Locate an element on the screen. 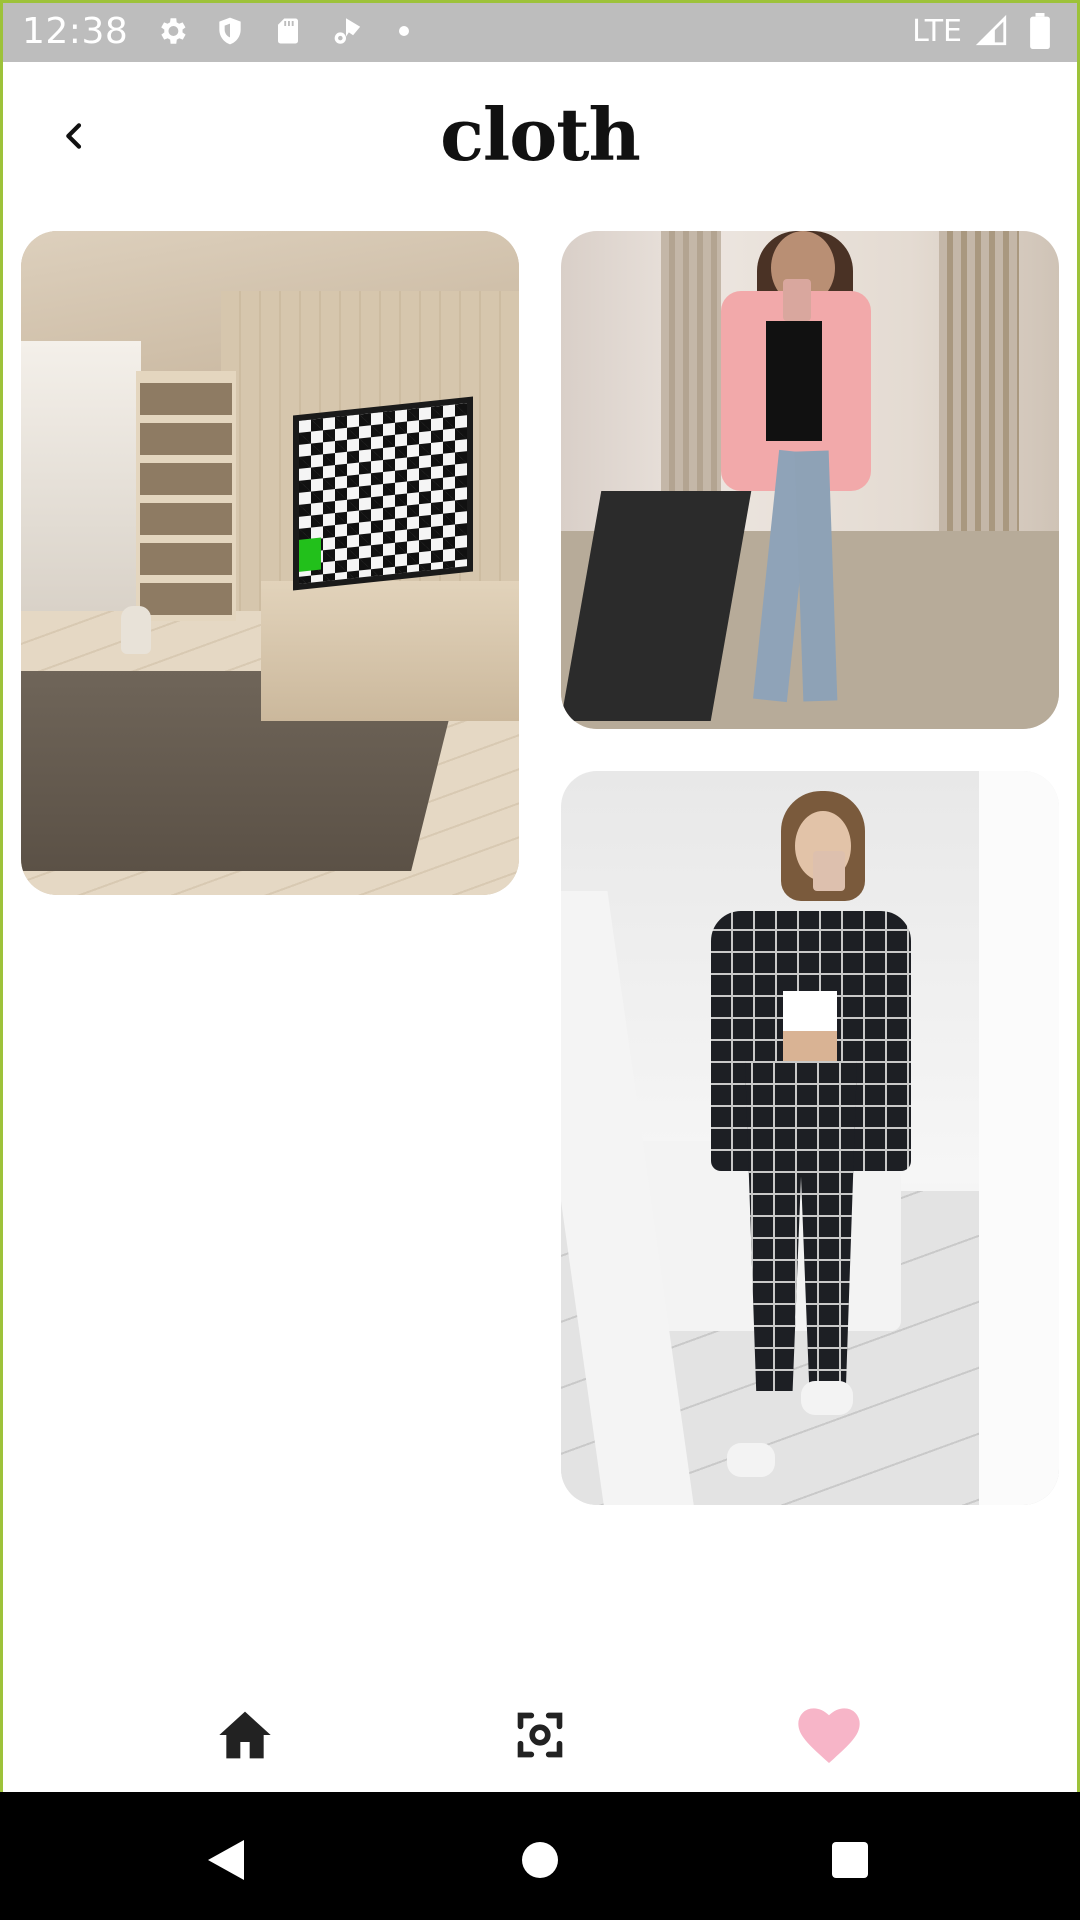 This screenshot has width=1080, height=1920. scan-icon is located at coordinates (540, 1735).